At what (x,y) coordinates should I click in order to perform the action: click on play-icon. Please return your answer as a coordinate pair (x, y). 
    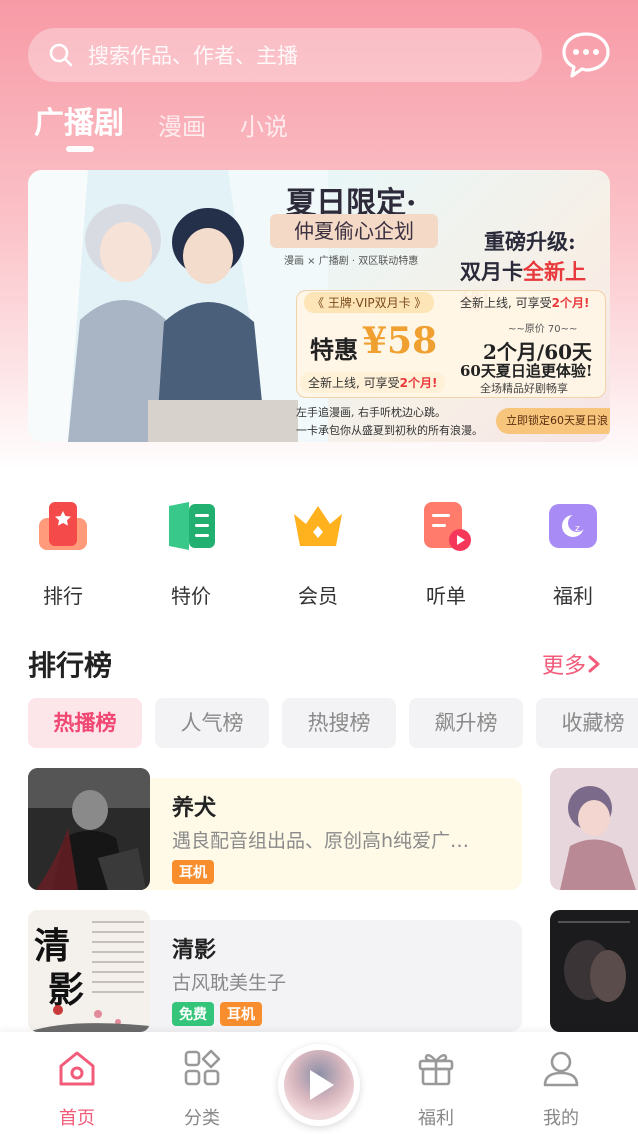
    Looking at the image, I should click on (322, 1085).